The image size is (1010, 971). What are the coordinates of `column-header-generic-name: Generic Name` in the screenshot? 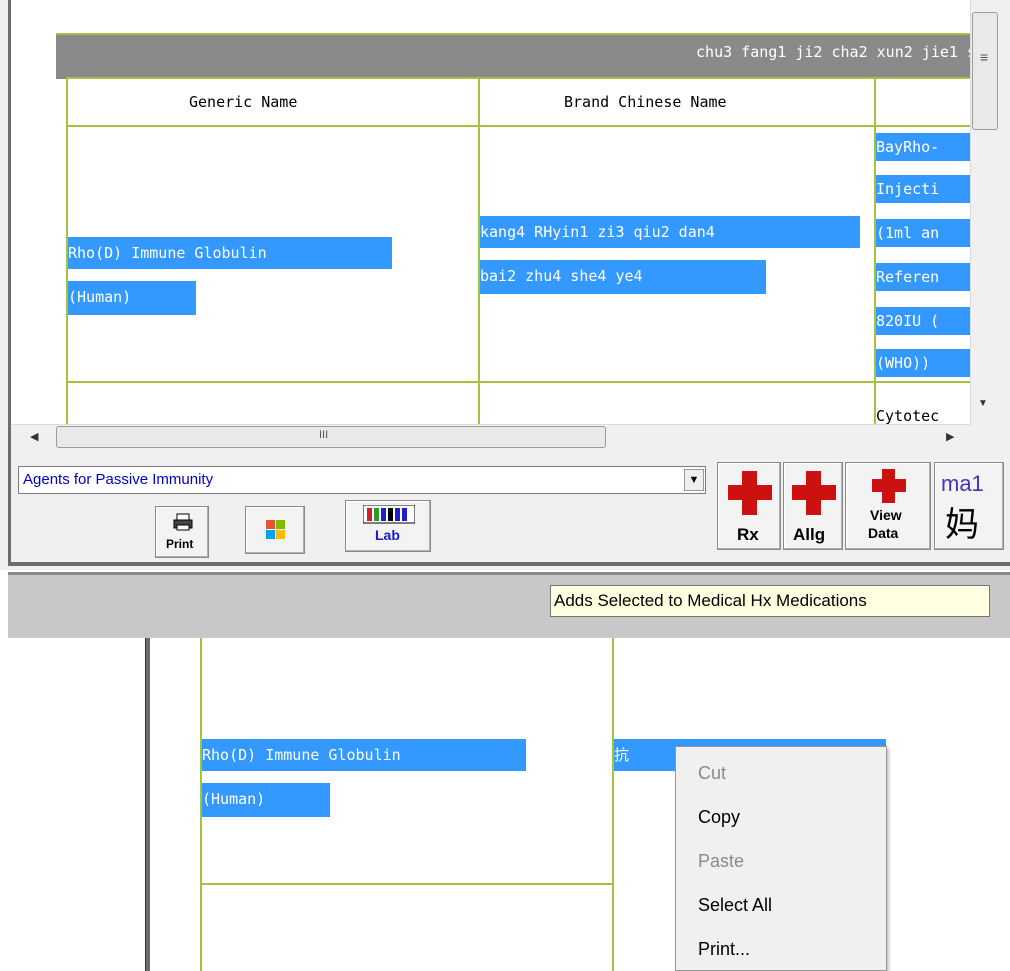 It's located at (273, 102).